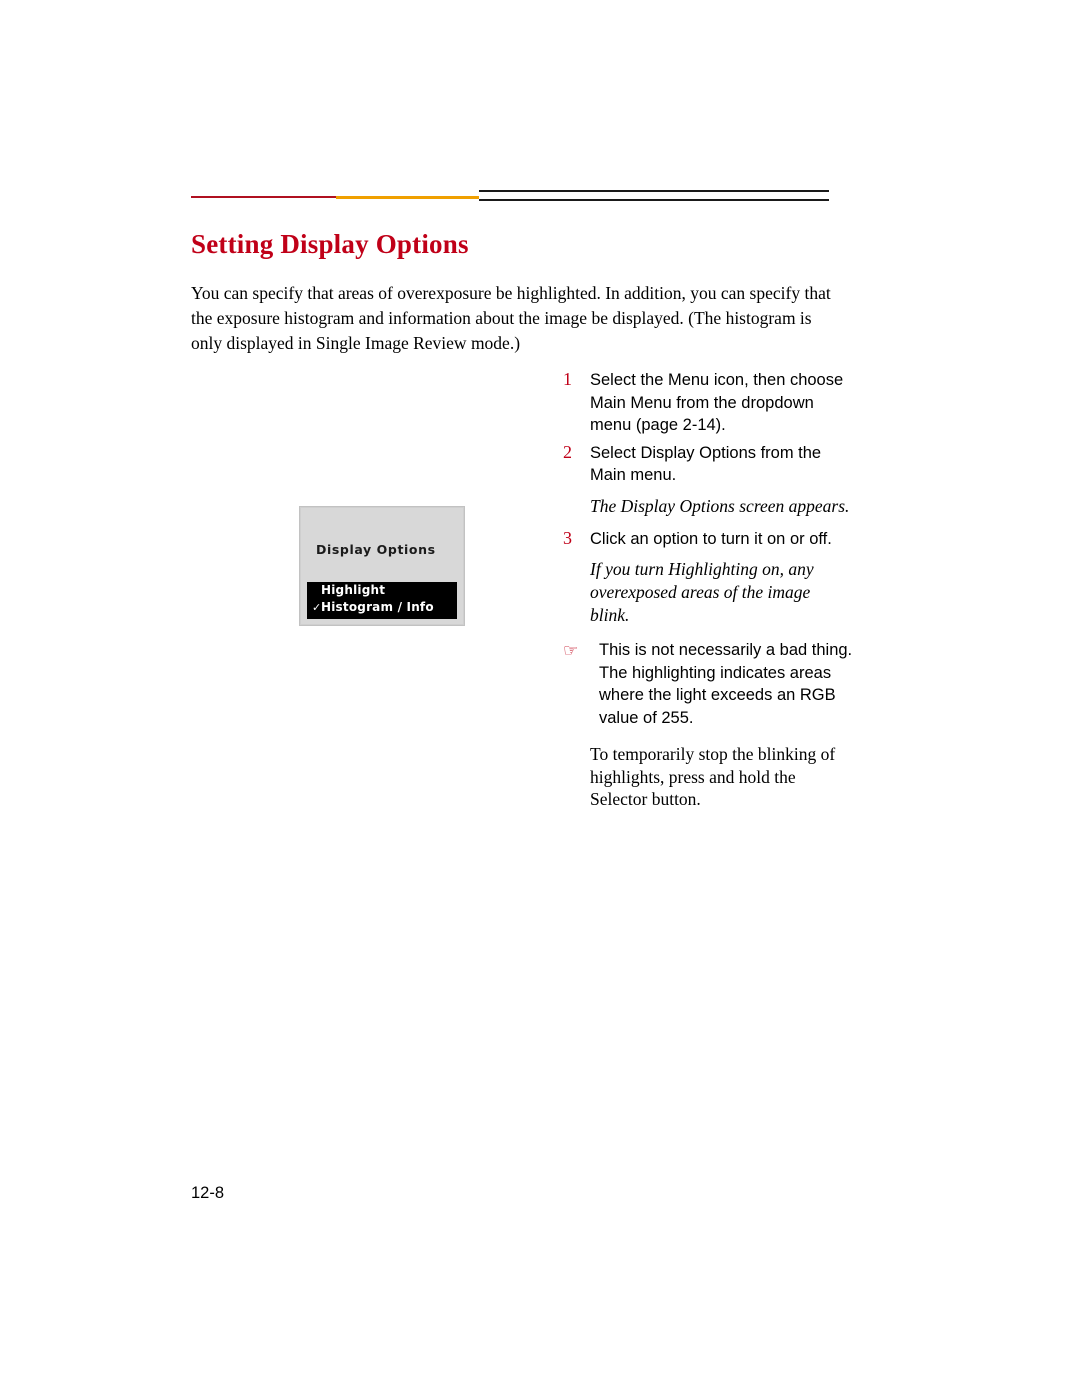 Image resolution: width=1080 pixels, height=1397 pixels. I want to click on figure-menu-item-histogram: ✓Histogram / Info, so click(373, 607).